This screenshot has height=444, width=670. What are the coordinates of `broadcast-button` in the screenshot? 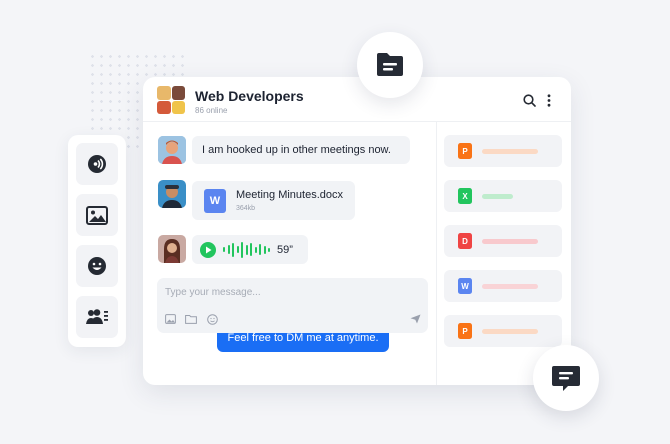 It's located at (97, 164).